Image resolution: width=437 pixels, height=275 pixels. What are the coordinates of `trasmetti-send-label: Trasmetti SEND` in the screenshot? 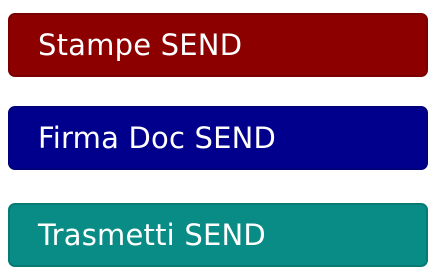 It's located at (152, 235).